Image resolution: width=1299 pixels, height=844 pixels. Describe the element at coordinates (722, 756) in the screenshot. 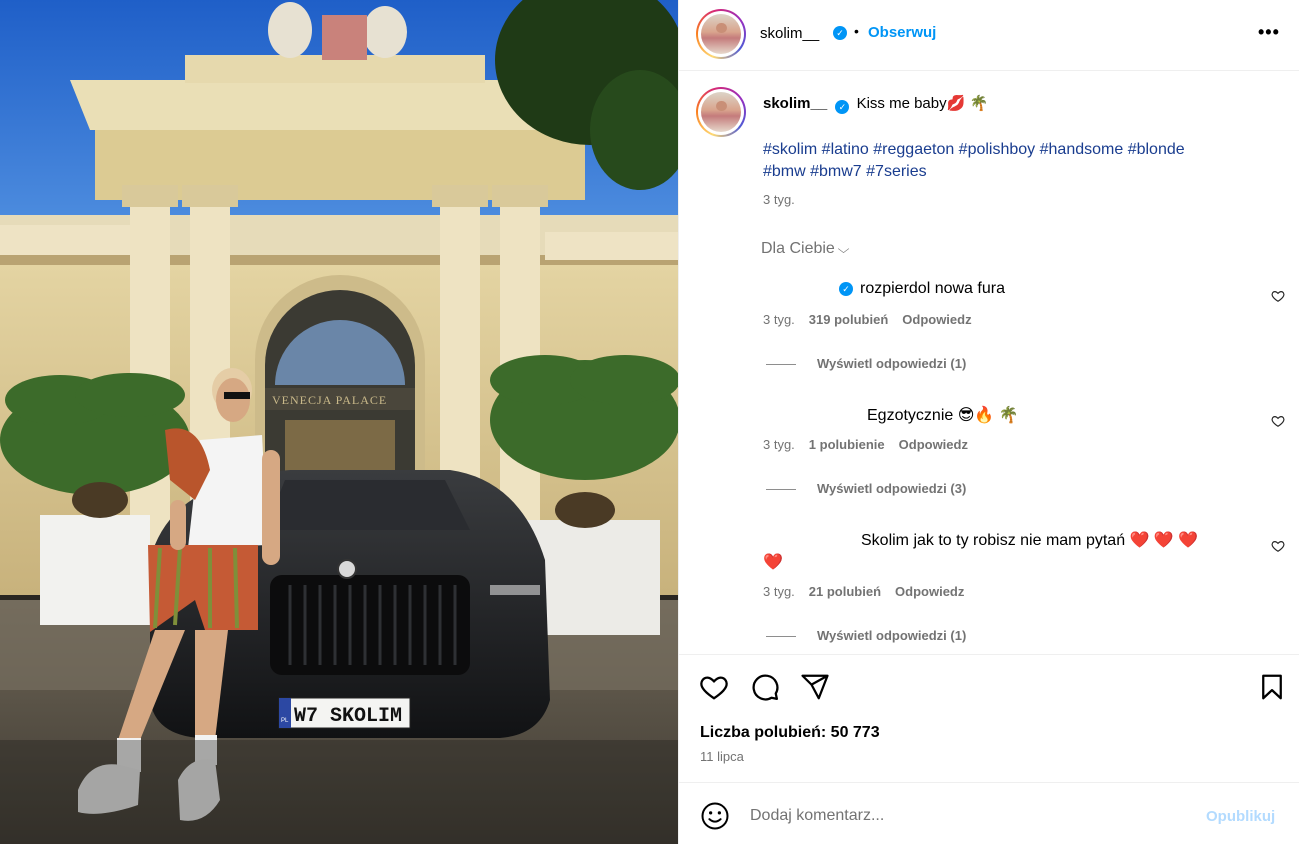

I see `post-date: 11 lipca` at that location.